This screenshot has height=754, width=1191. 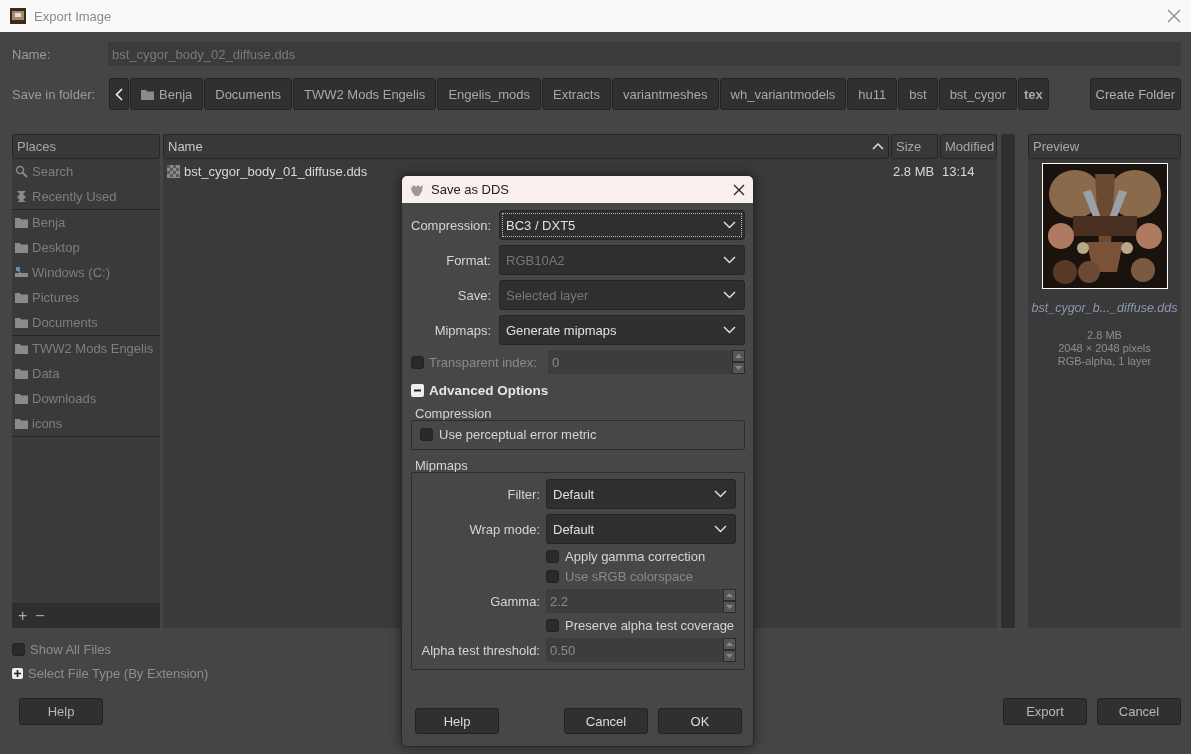 What do you see at coordinates (451, 225) in the screenshot?
I see `field-label: Compression:` at bounding box center [451, 225].